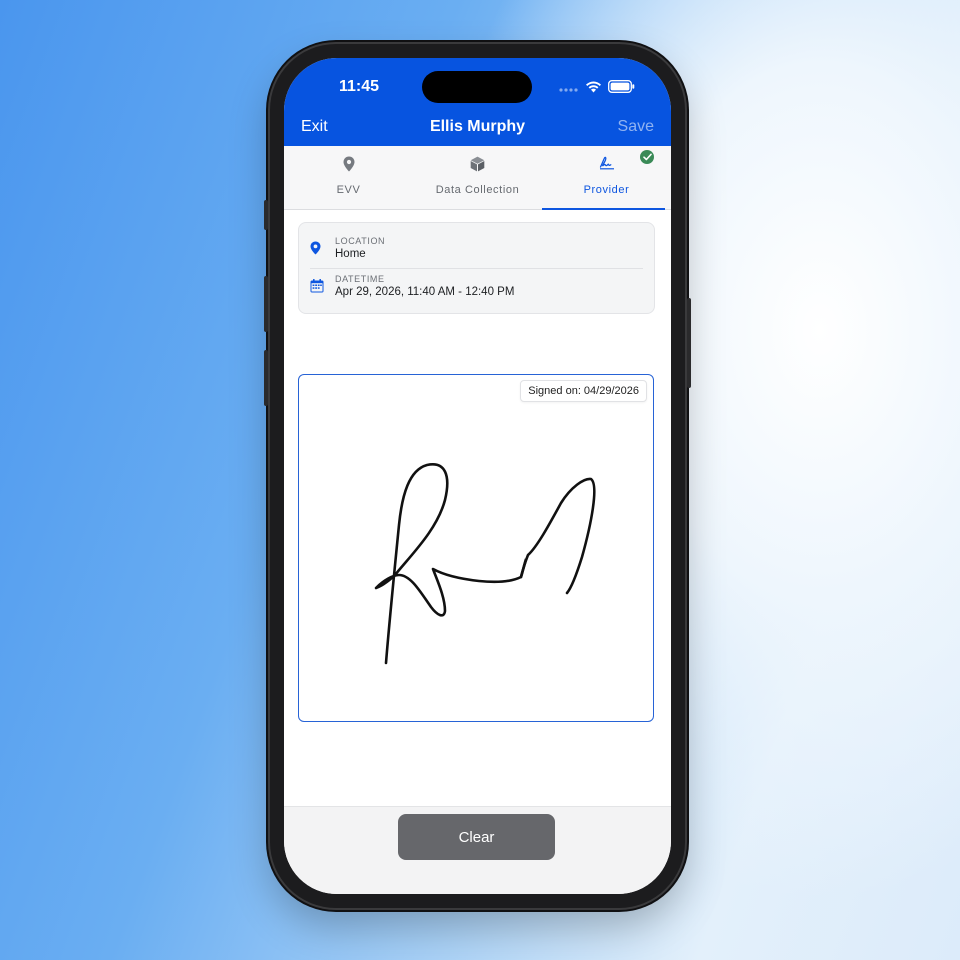  Describe the element at coordinates (606, 190) in the screenshot. I see `tab-provider-label: Provider` at that location.